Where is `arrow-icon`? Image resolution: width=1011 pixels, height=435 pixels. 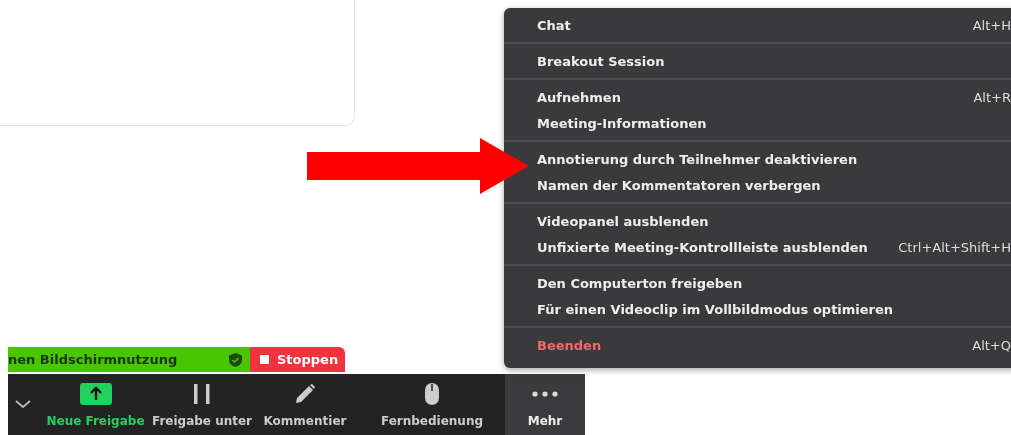 arrow-icon is located at coordinates (418, 166).